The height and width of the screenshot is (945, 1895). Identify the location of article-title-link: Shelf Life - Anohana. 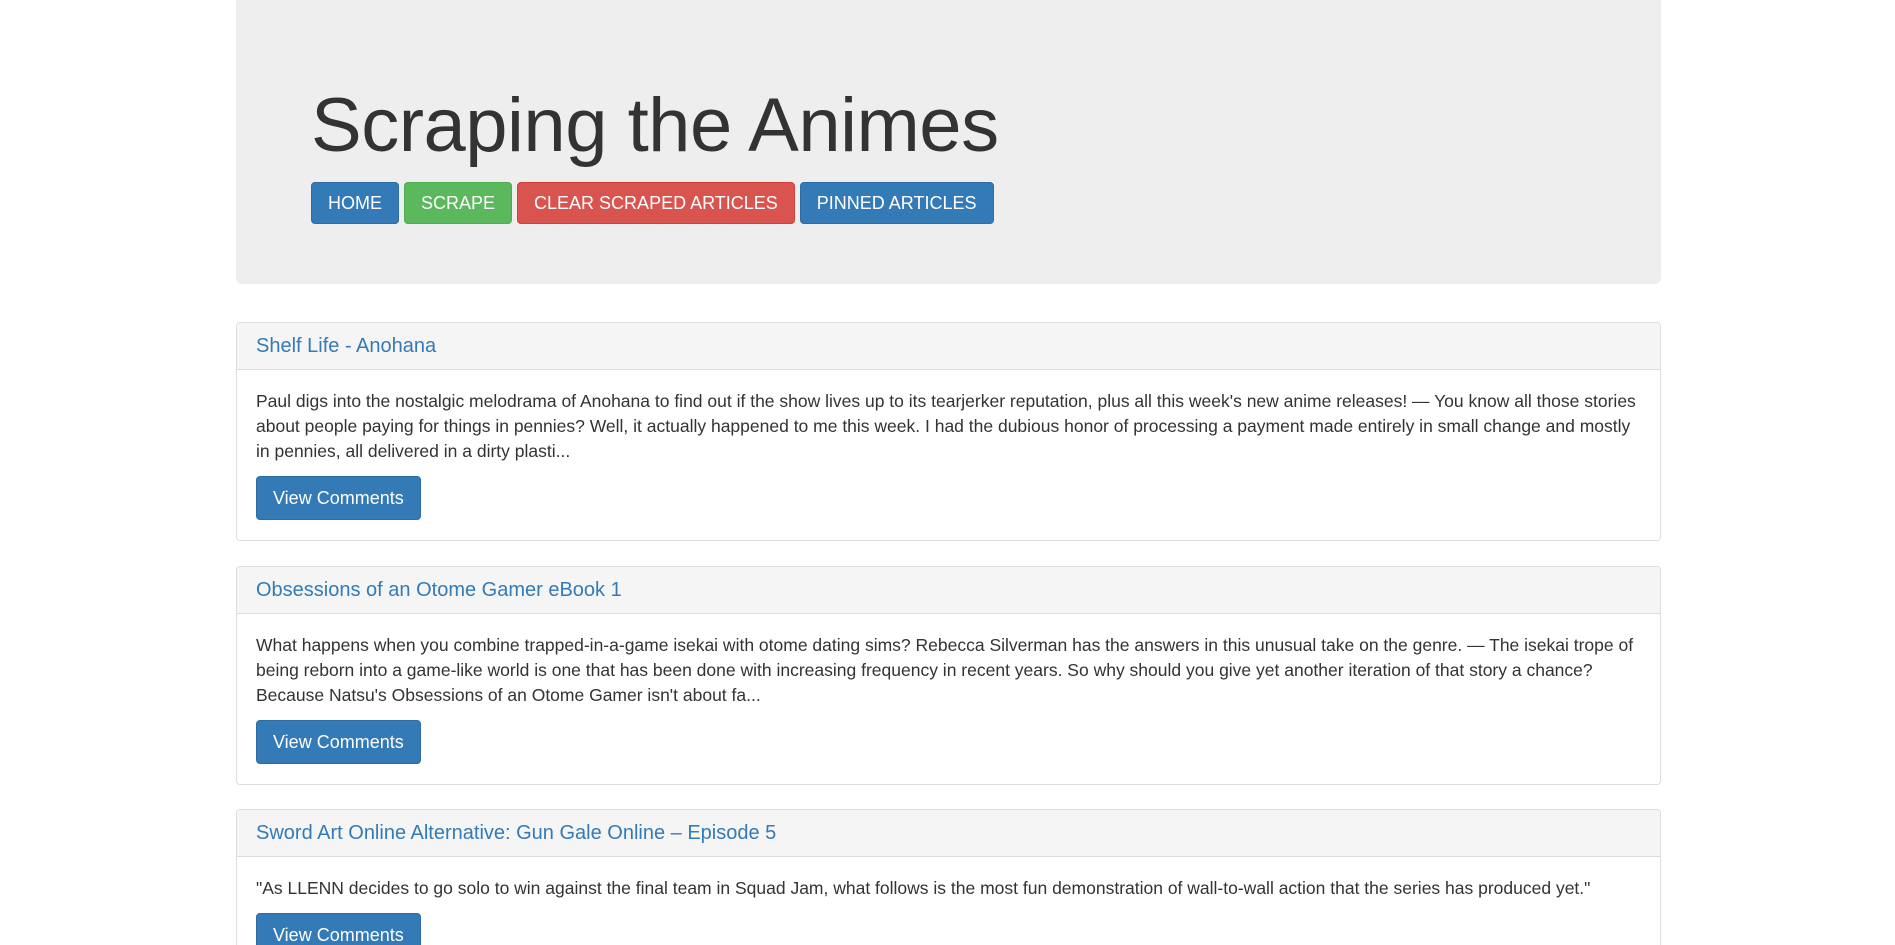
(346, 346).